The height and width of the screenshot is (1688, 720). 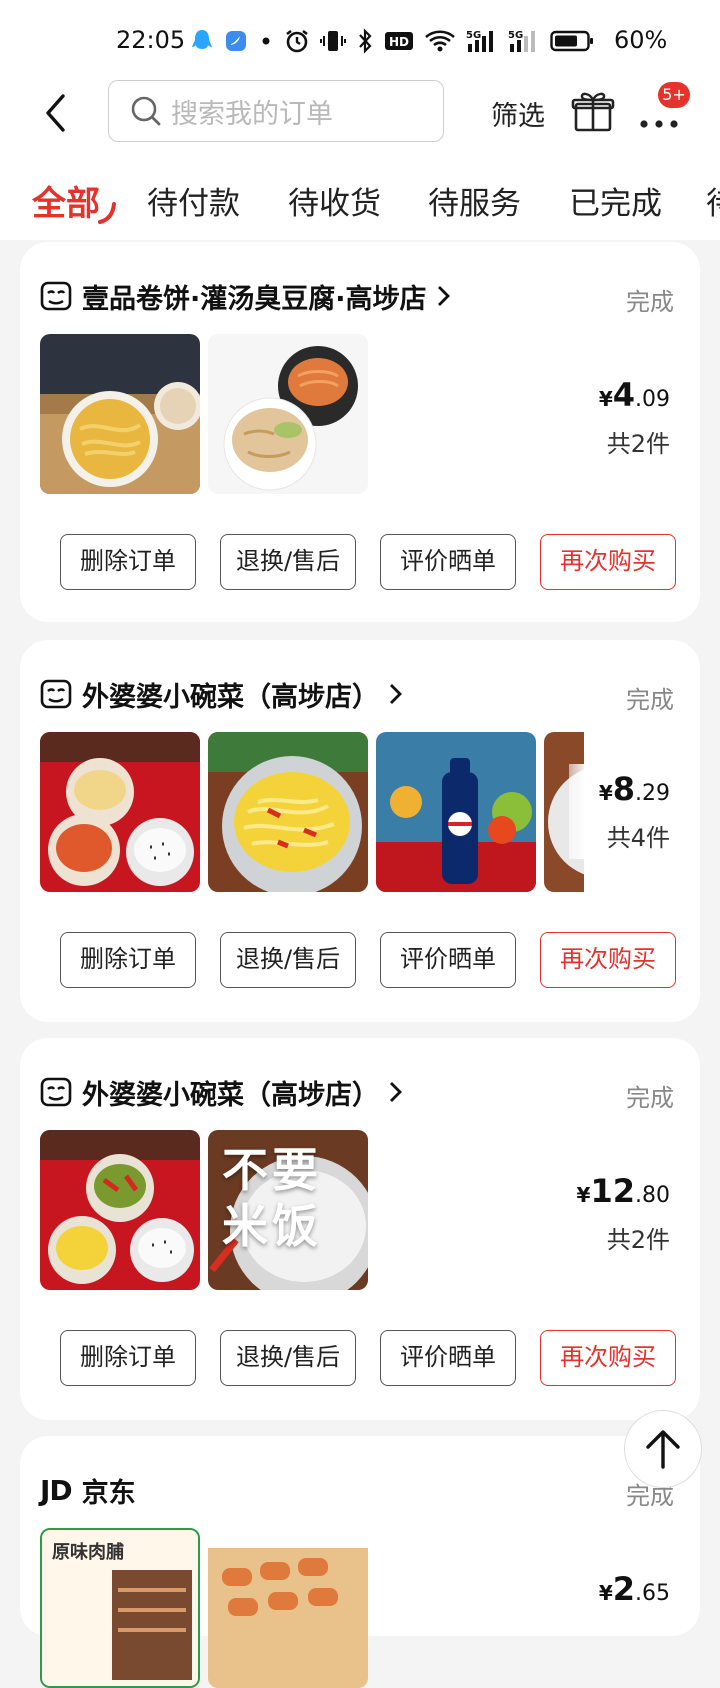 What do you see at coordinates (634, 789) in the screenshot?
I see `order-price: ¥8.29` at bounding box center [634, 789].